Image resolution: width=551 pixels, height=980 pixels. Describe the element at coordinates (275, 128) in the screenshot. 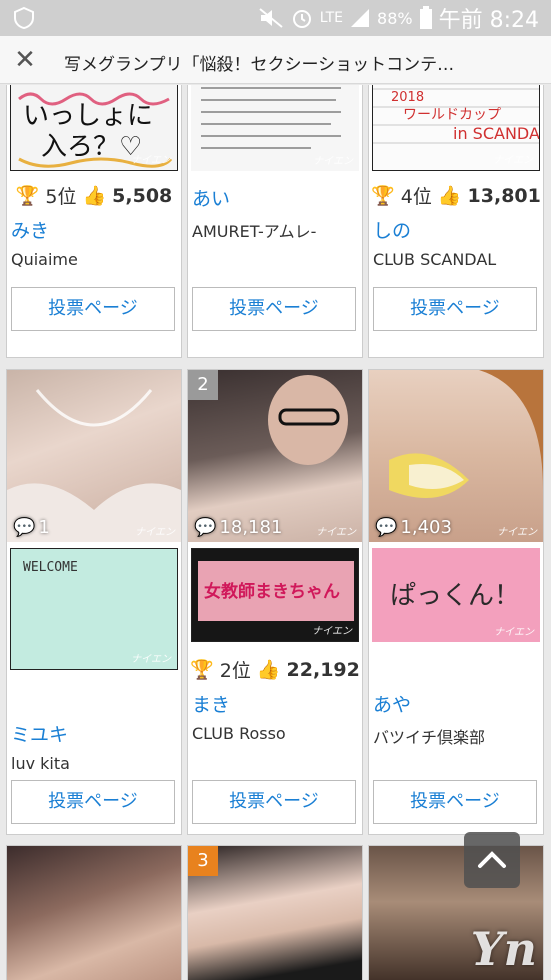

I see `message-photo: ナイエン` at that location.